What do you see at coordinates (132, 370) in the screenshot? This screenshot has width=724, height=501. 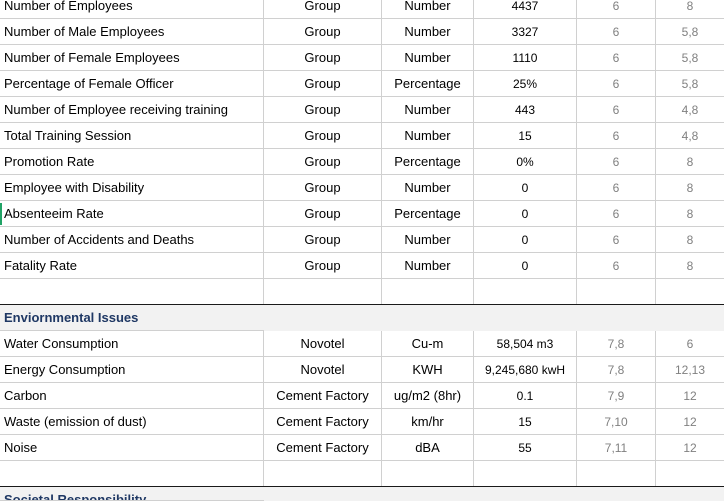 I see `indicator-label-cell: Energy Consumption` at bounding box center [132, 370].